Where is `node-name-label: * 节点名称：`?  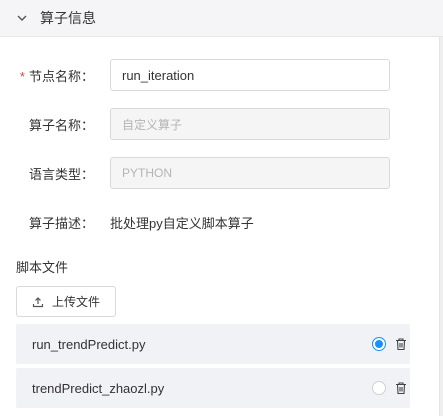
node-name-label: * 节点名称： is located at coordinates (56, 76).